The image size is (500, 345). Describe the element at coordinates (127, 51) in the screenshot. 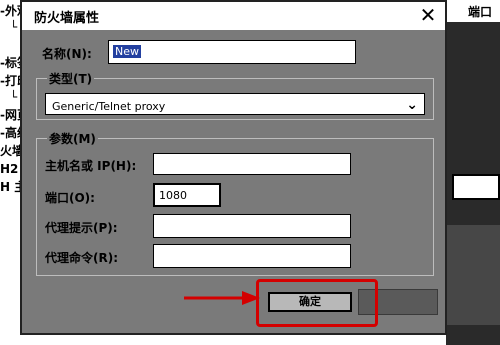

I see `name-value: New` at that location.